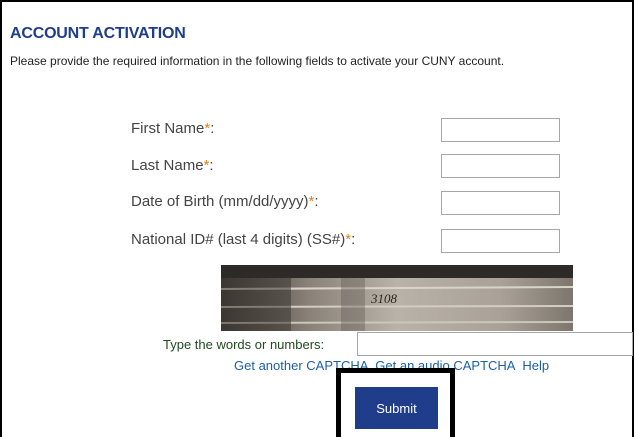 The height and width of the screenshot is (437, 637). Describe the element at coordinates (495, 344) in the screenshot. I see `captcha-input` at that location.